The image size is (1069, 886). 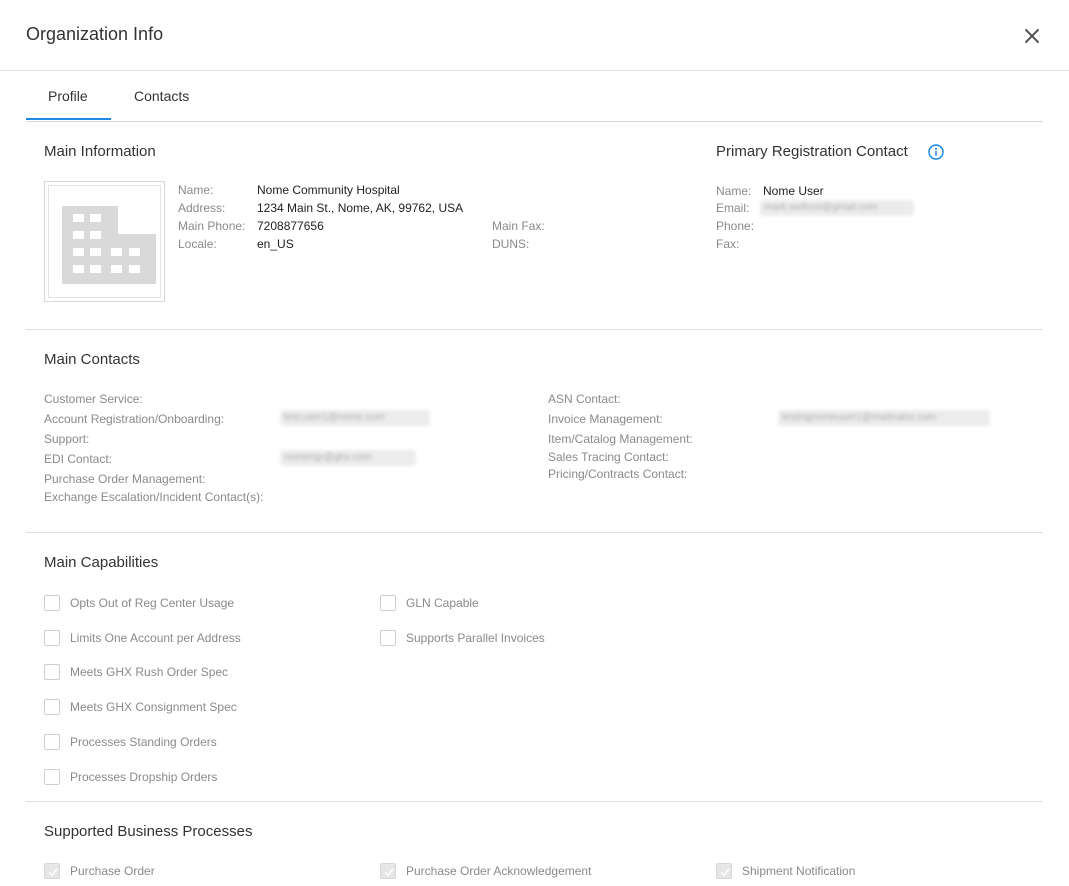 I want to click on building-icon, so click(x=109, y=245).